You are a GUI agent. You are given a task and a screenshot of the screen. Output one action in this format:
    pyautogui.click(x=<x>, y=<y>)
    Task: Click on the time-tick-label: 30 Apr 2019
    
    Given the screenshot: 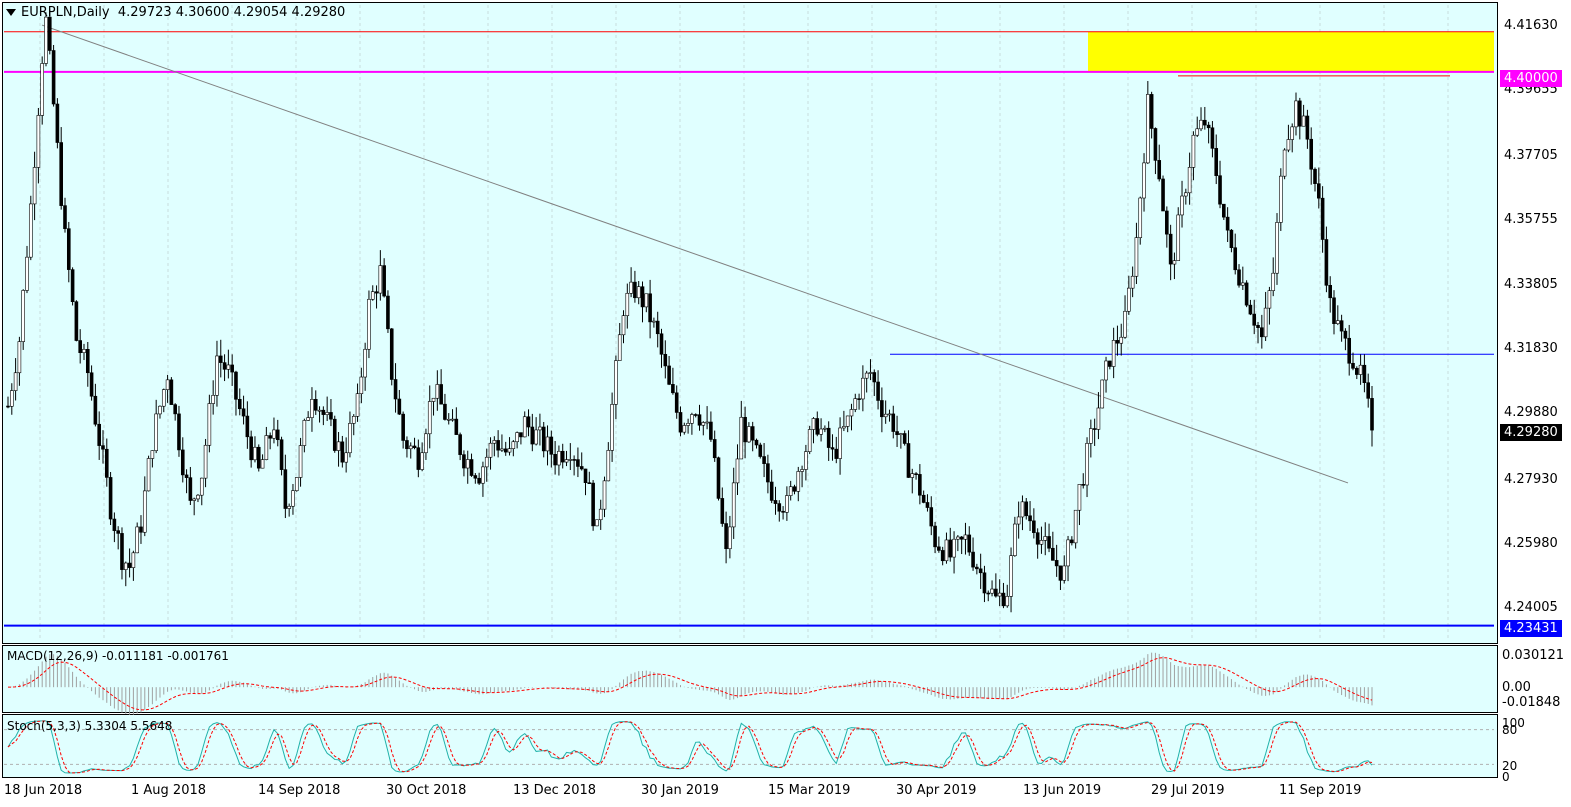 What is the action you would take?
    pyautogui.click(x=936, y=790)
    